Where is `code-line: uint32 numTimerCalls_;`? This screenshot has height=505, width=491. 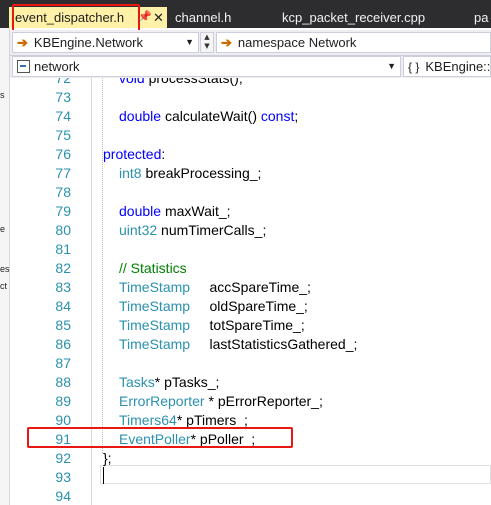
code-line: uint32 numTimerCalls_; is located at coordinates (184, 230).